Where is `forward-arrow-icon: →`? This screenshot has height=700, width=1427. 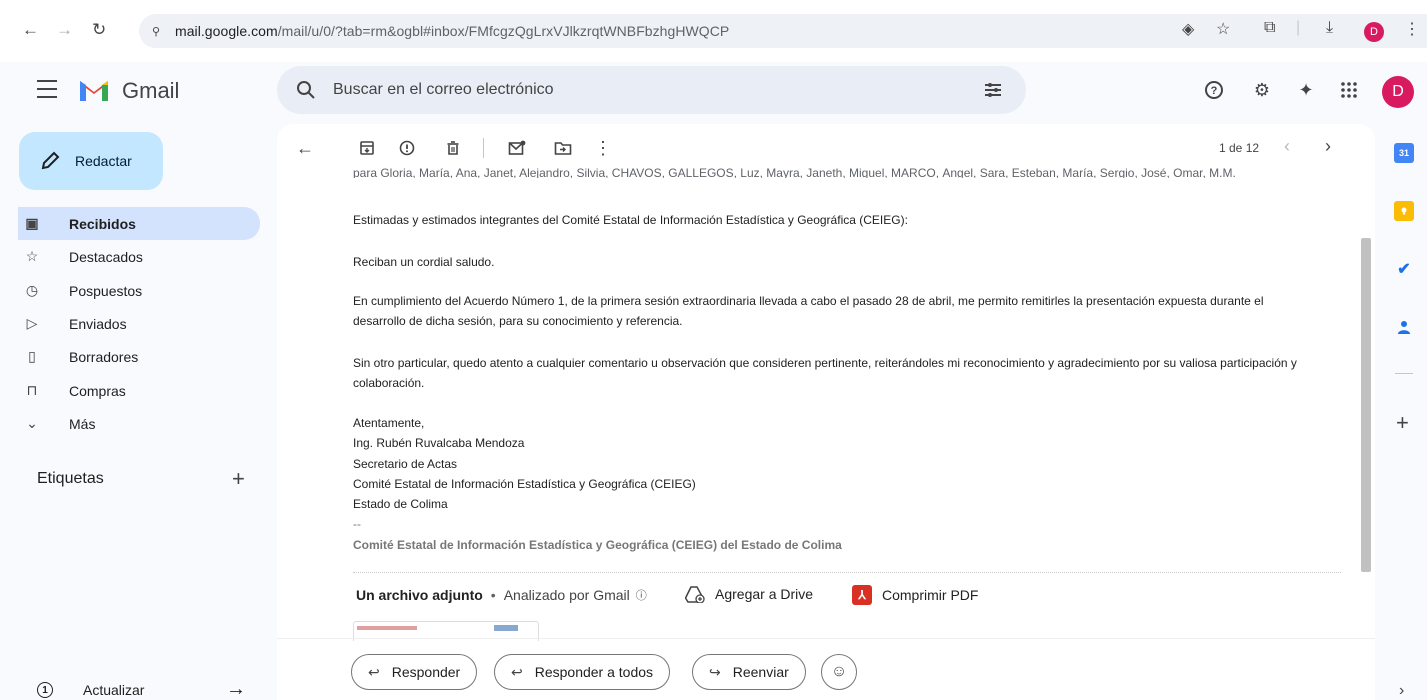
forward-arrow-icon: → is located at coordinates (64, 30).